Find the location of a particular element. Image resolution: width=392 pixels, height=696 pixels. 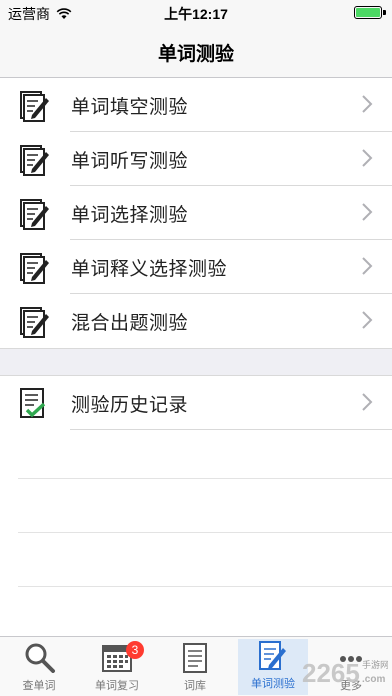

tab-lookup: 查单词 is located at coordinates (39, 668).